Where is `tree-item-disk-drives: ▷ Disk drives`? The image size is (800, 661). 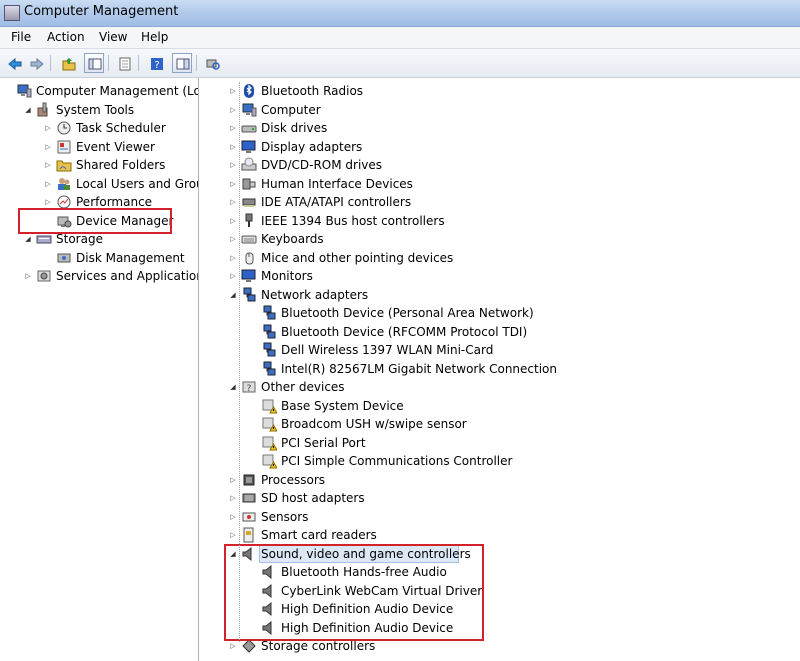
tree-item-disk-drives: ▷ Disk drives is located at coordinates (513, 128).